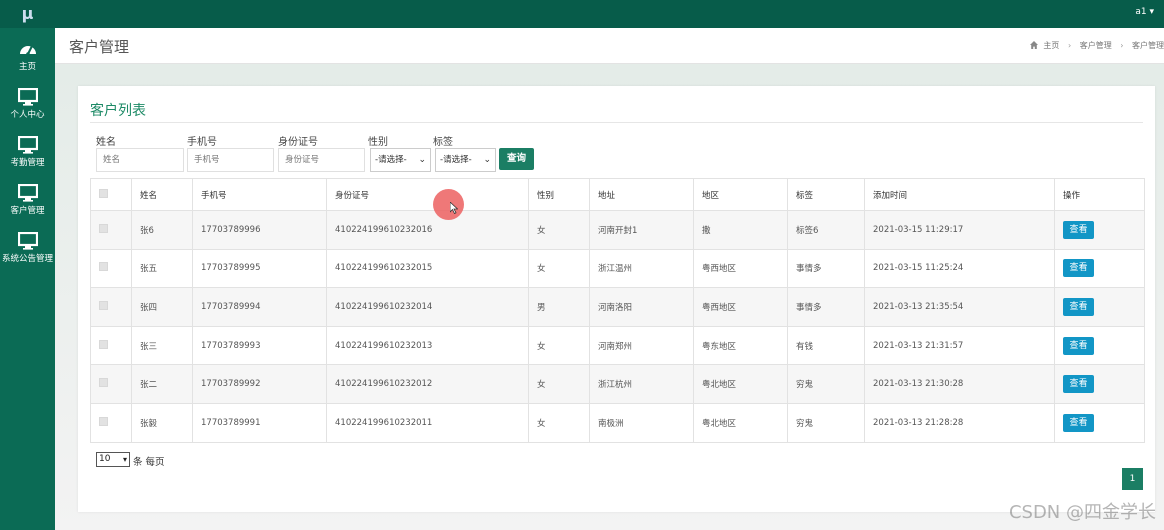  I want to click on cell-phone: 17703789994, so click(259, 307).